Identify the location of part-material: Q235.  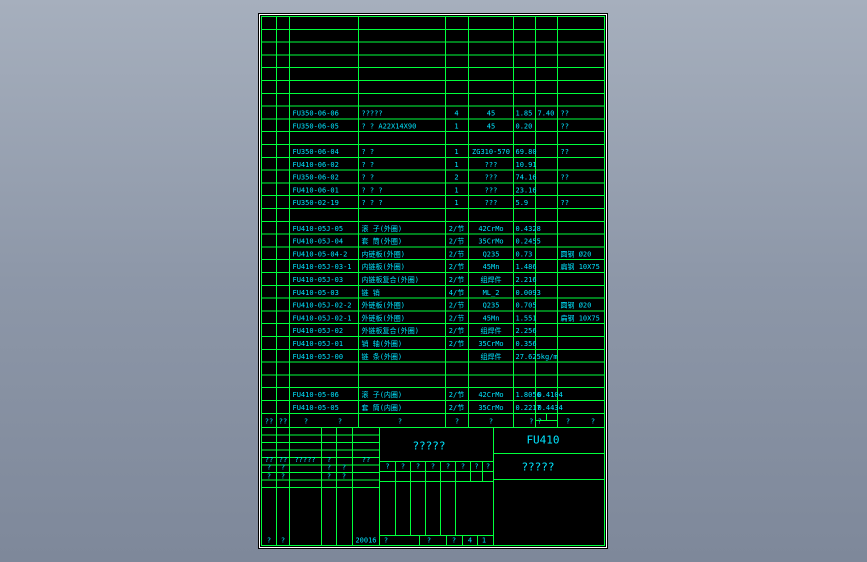
(491, 306).